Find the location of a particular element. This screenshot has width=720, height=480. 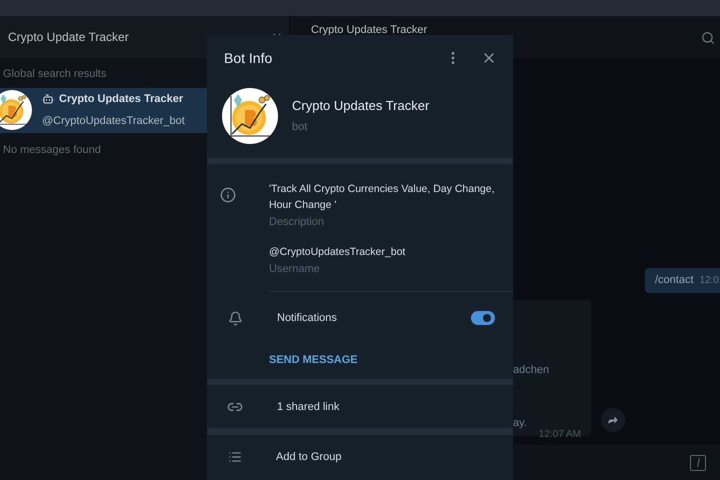

bot-status: bot is located at coordinates (300, 127).